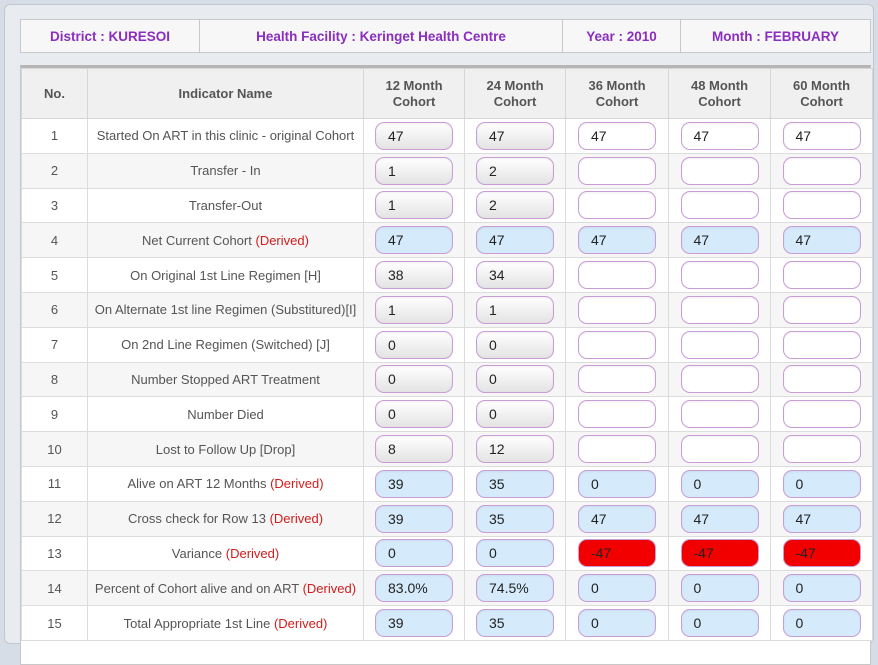 Image resolution: width=878 pixels, height=665 pixels. Describe the element at coordinates (297, 484) in the screenshot. I see `derived-tag: (Derived)` at that location.